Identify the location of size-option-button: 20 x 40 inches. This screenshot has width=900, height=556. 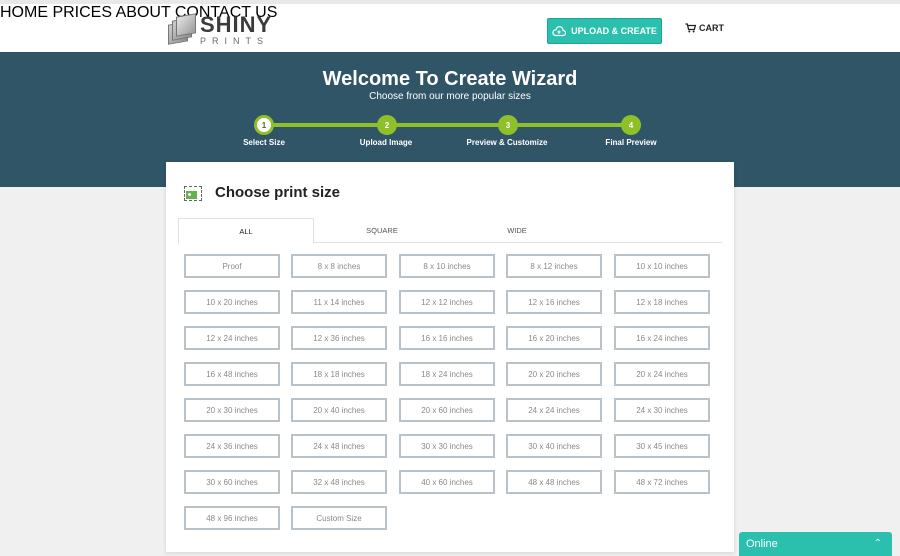
(339, 410).